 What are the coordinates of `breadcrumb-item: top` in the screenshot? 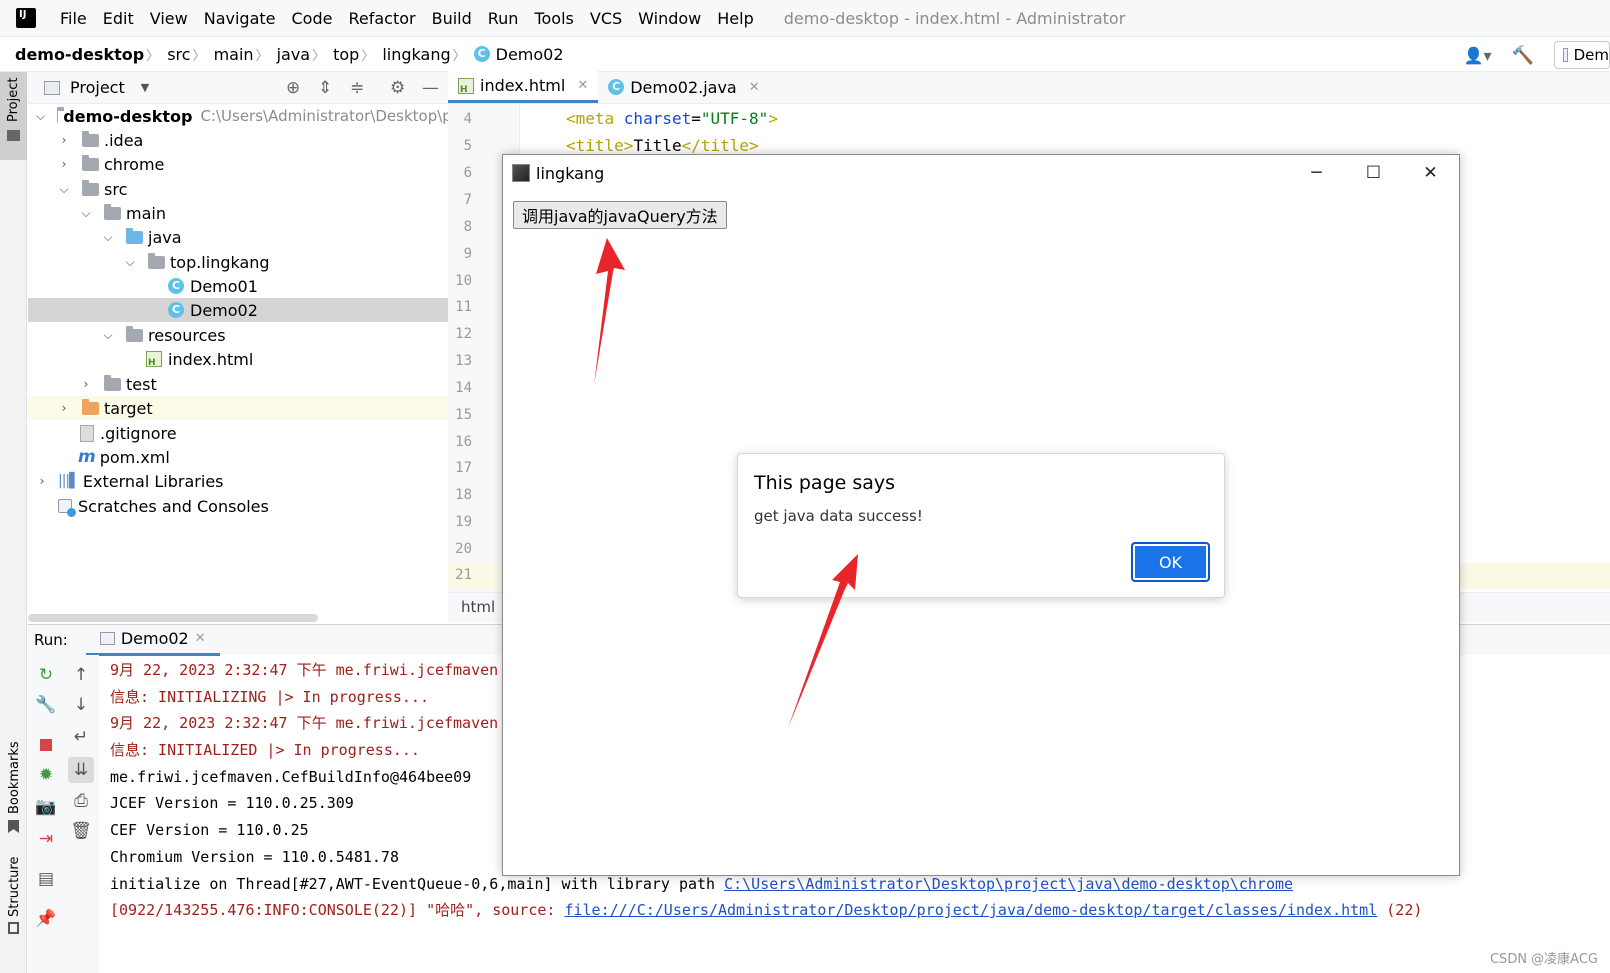 It's located at (342, 54).